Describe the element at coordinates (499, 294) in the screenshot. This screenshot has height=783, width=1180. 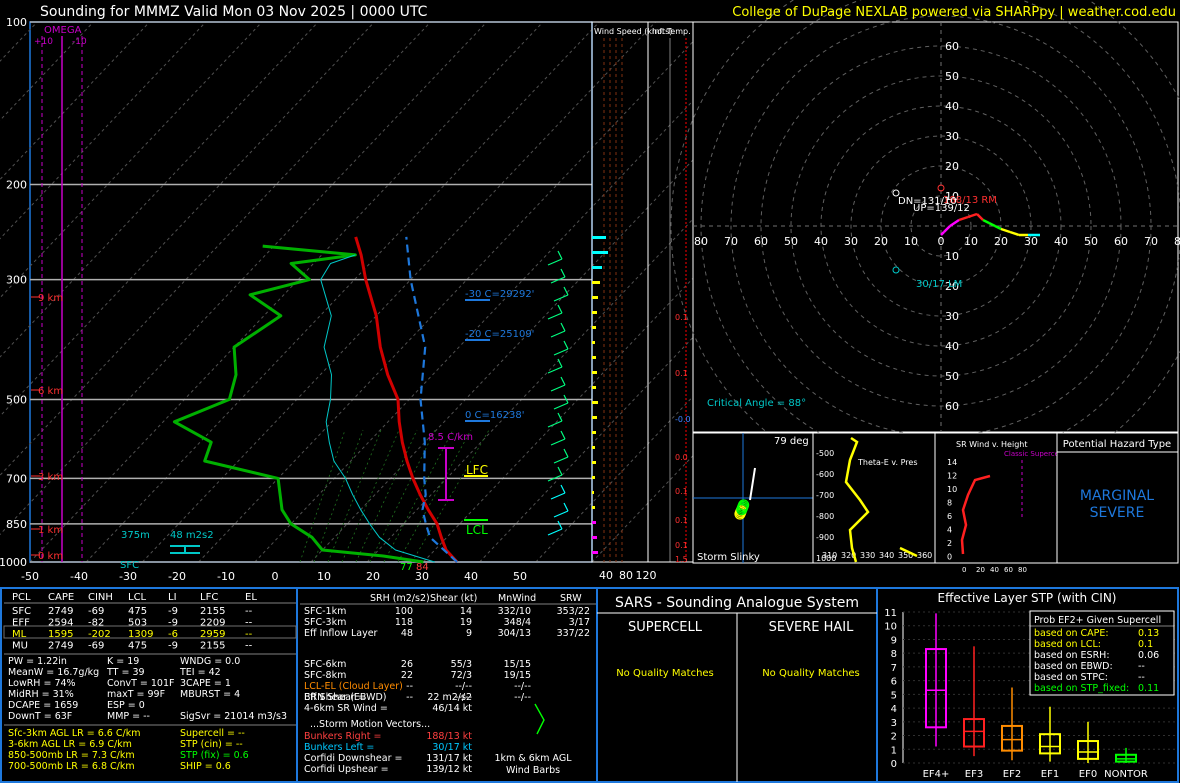
I see `isotherm-label: -30 C=29292'` at that location.